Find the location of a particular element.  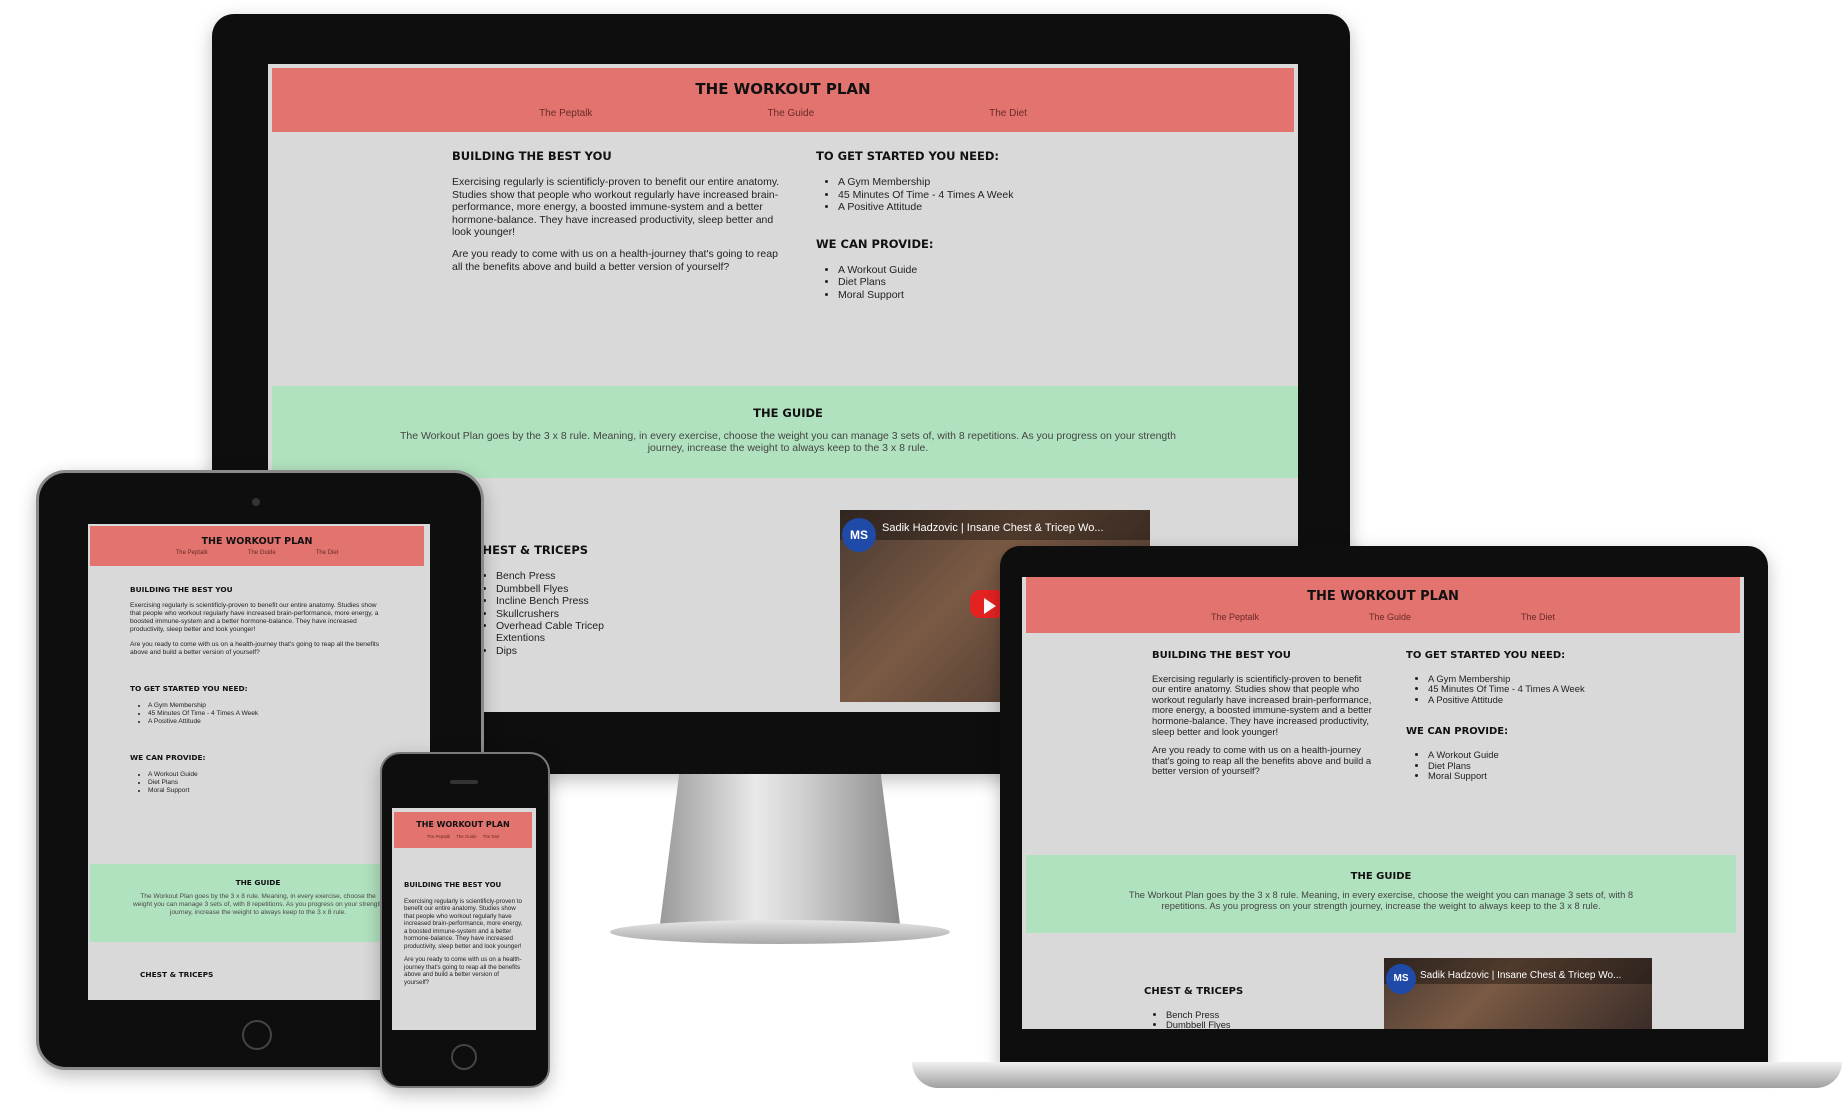

list-item: Overhead Cable Tricep Extentions is located at coordinates (570, 632).